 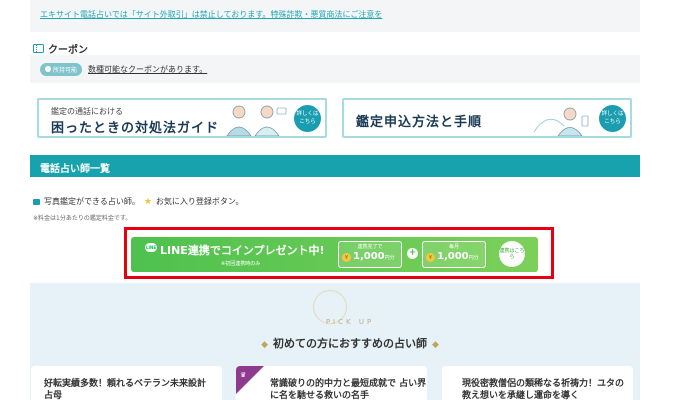 I want to click on card-title-line: 教え想いを承継し運命を導く, so click(x=521, y=395).